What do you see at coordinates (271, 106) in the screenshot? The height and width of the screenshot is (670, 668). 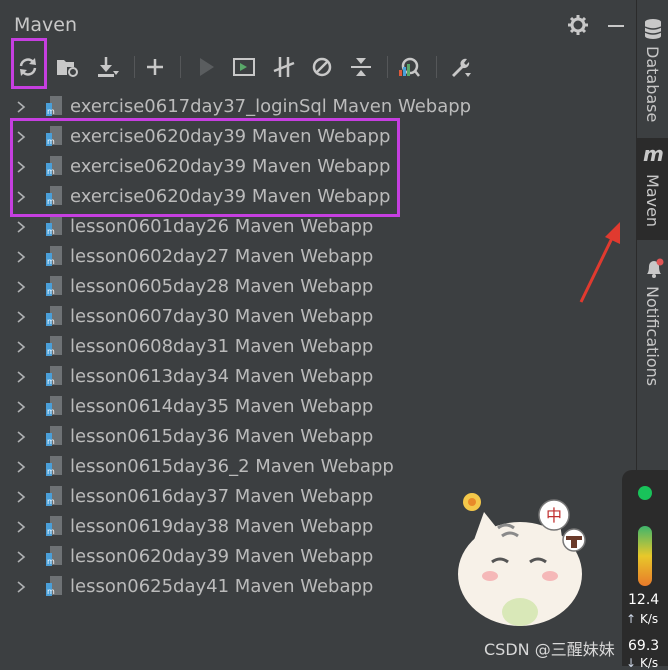 I see `tree-item-label: exercise0617day37_loginSql Maven Webapp` at bounding box center [271, 106].